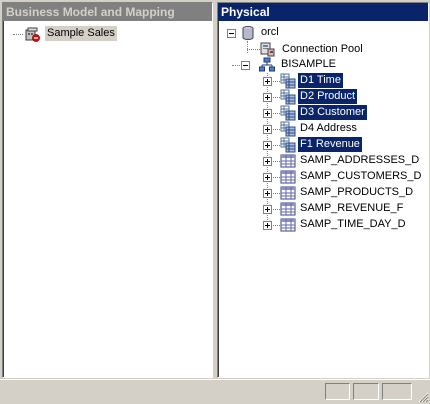 The width and height of the screenshot is (430, 404). I want to click on tree-item-label: Sample Sales, so click(81, 33).